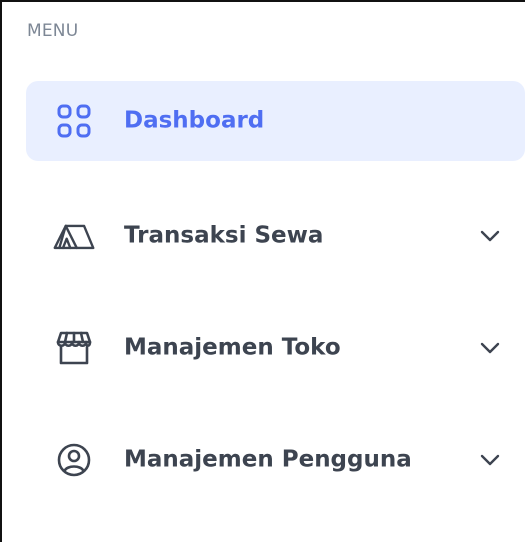  Describe the element at coordinates (194, 120) in the screenshot. I see `sidebar-item-label: Dashboard` at that location.